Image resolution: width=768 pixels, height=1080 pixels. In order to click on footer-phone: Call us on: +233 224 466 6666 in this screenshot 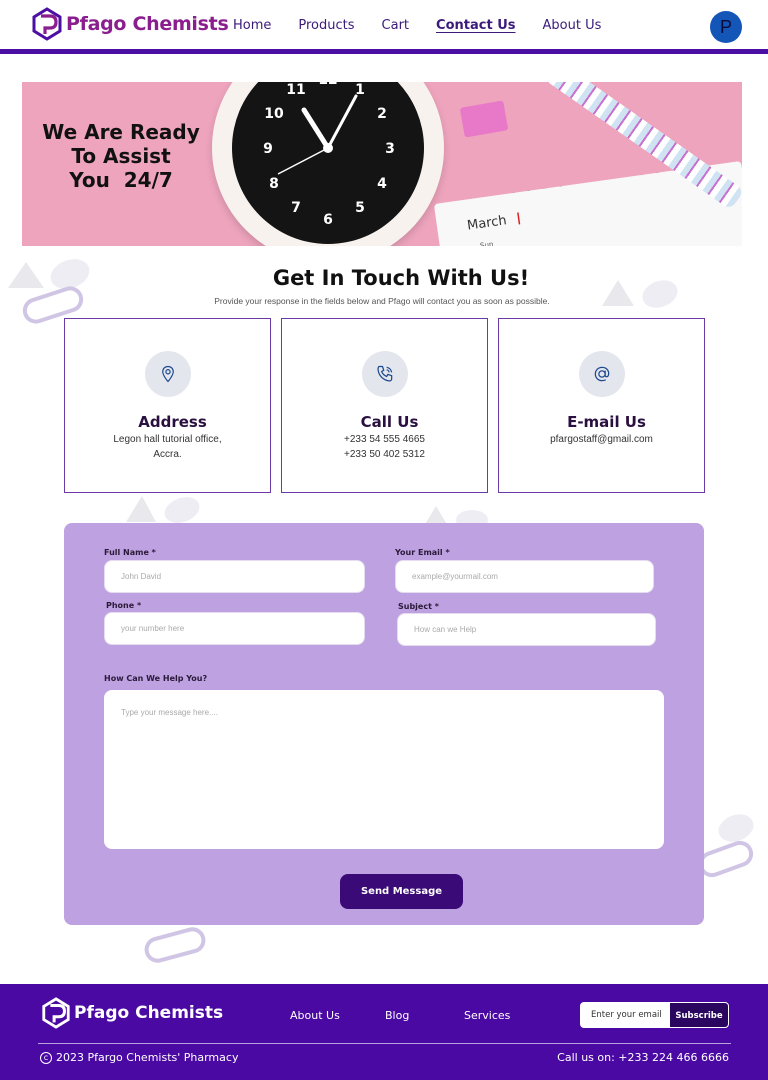, I will do `click(643, 1057)`.